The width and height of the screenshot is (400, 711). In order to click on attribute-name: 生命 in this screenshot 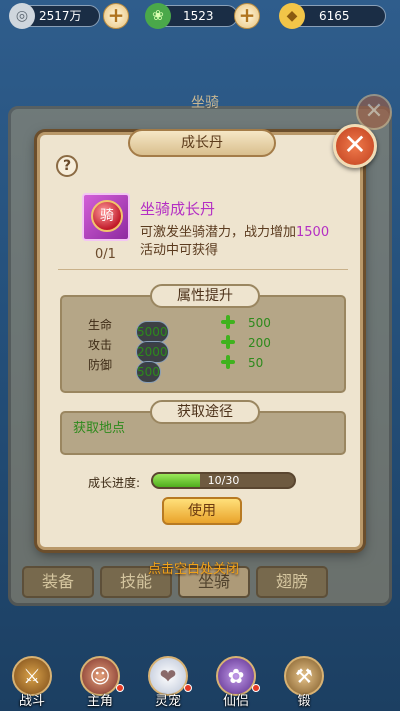, I will do `click(100, 325)`.